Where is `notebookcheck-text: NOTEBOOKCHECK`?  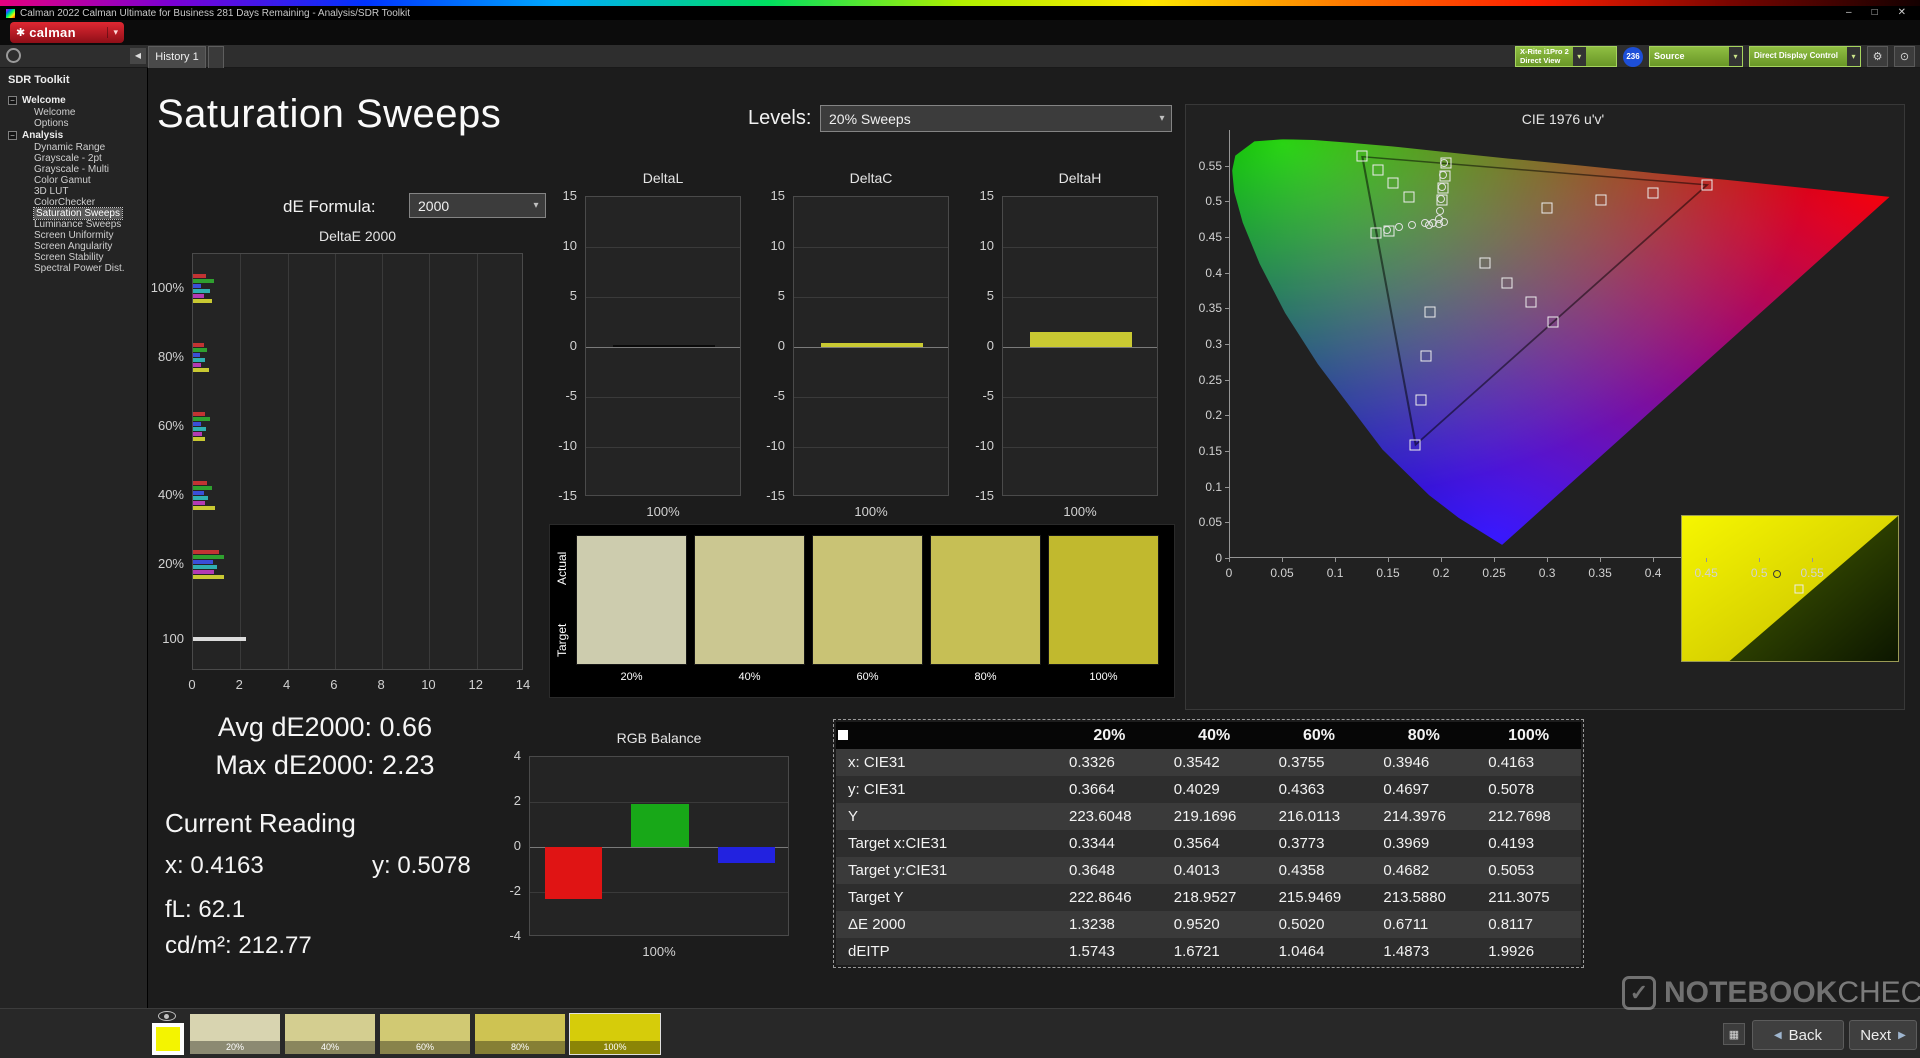
notebookcheck-text: NOTEBOOKCHECK is located at coordinates (1792, 993).